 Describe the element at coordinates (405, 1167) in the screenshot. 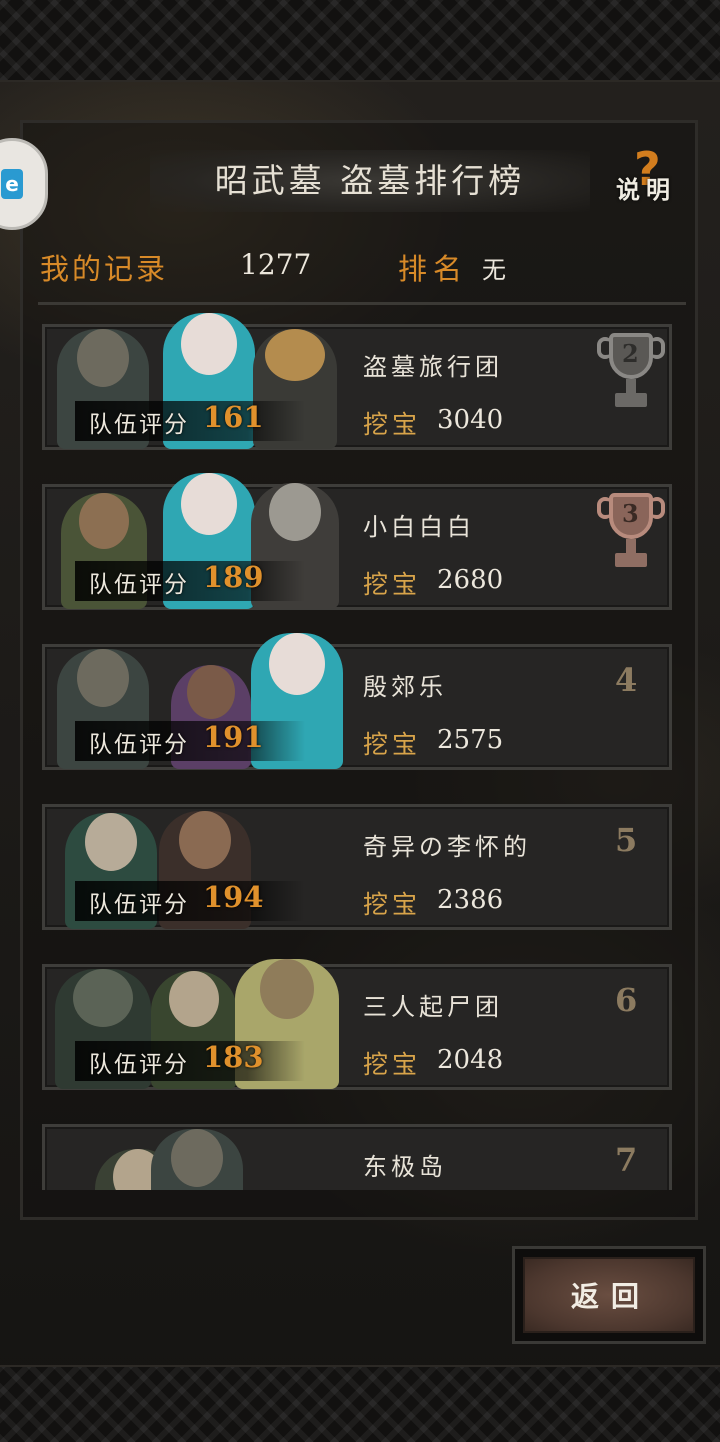

I see `team-name: 东极岛` at that location.